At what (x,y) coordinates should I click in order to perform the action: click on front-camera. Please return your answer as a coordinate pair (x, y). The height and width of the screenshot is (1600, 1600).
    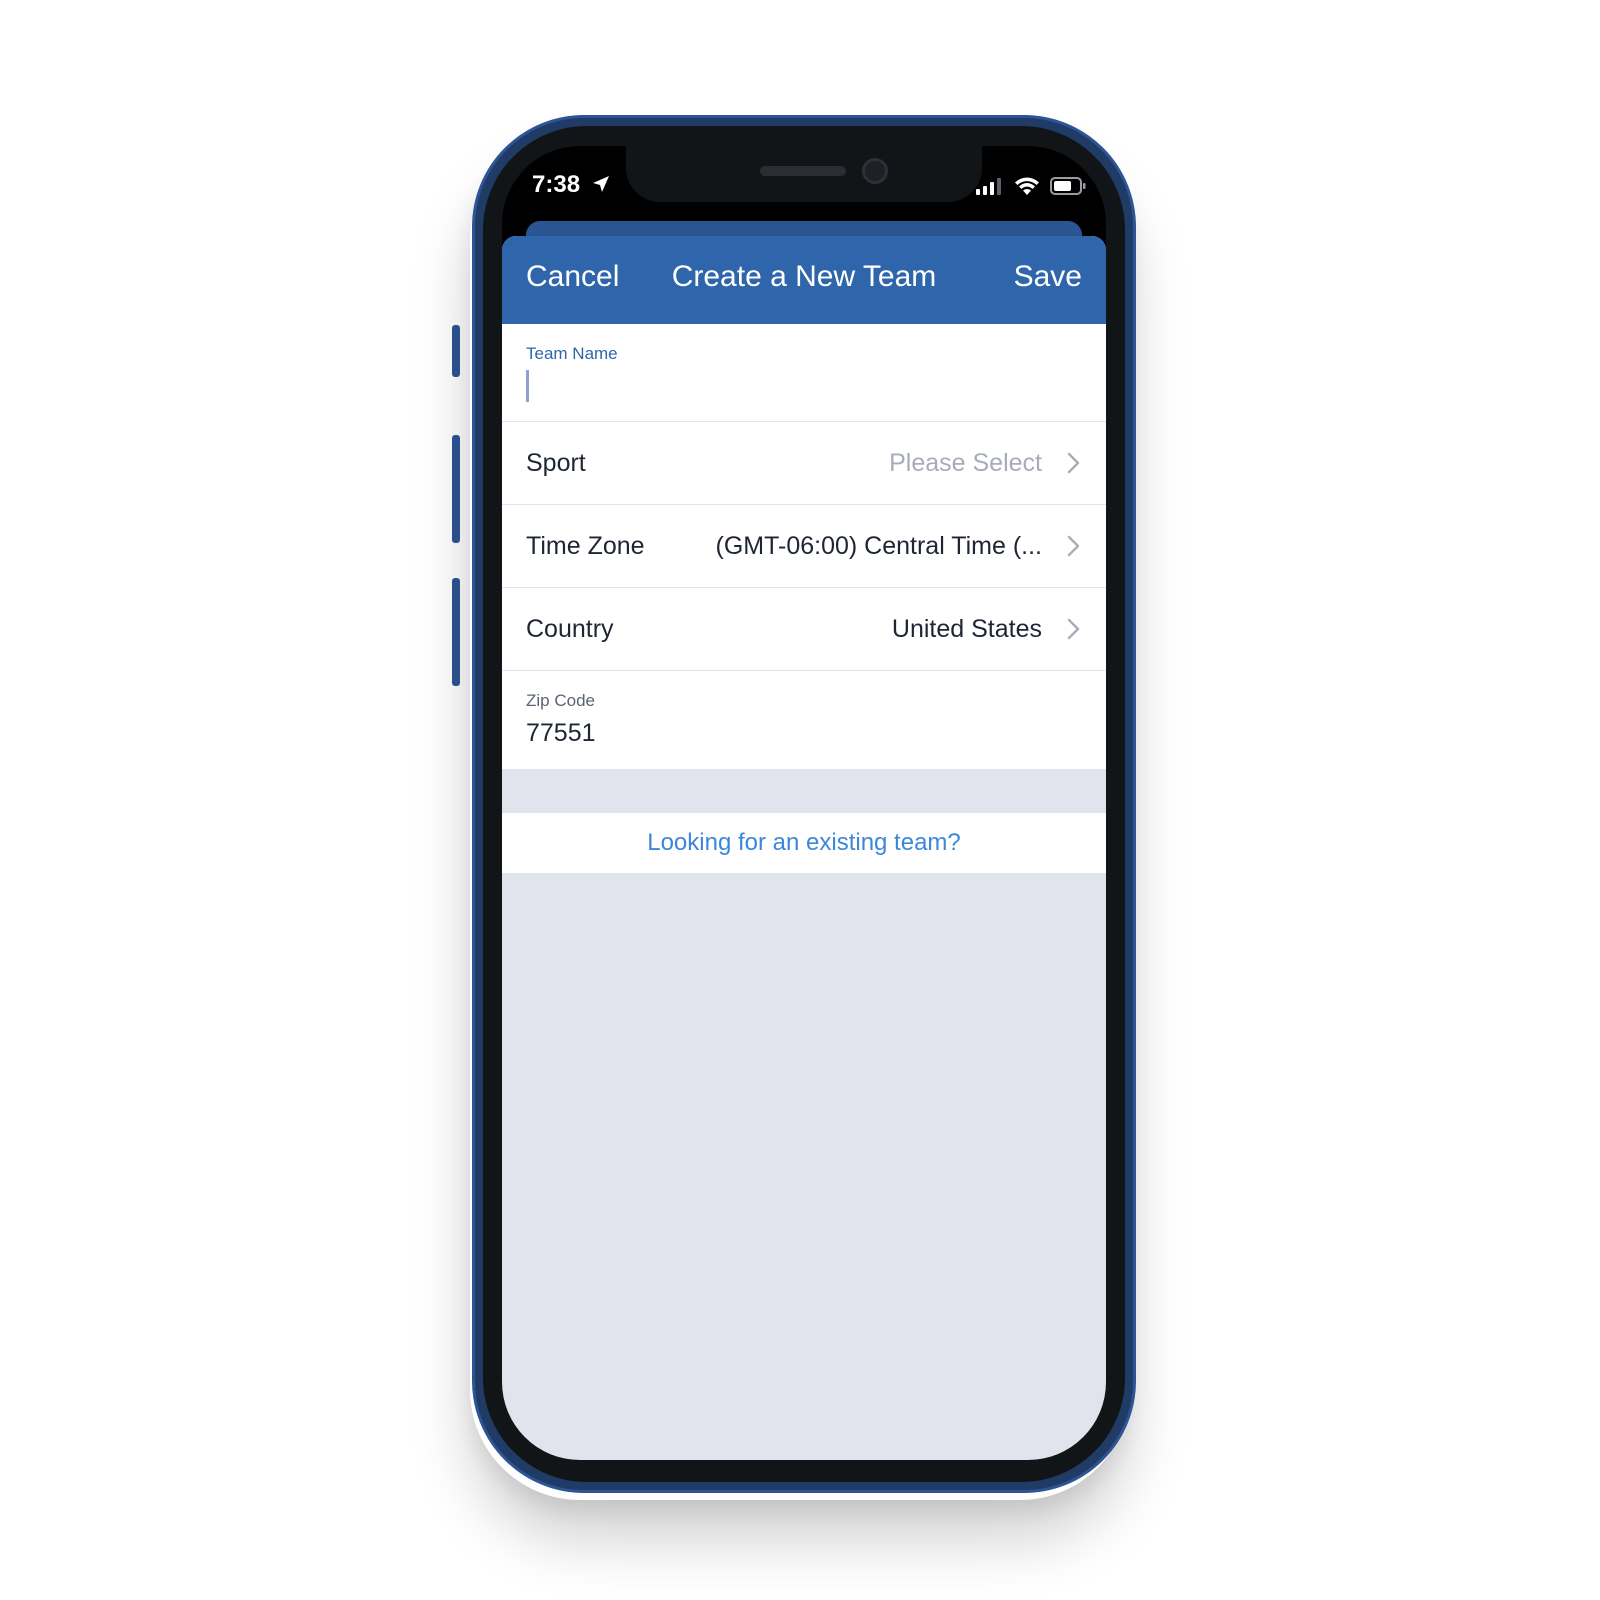
    Looking at the image, I should click on (875, 171).